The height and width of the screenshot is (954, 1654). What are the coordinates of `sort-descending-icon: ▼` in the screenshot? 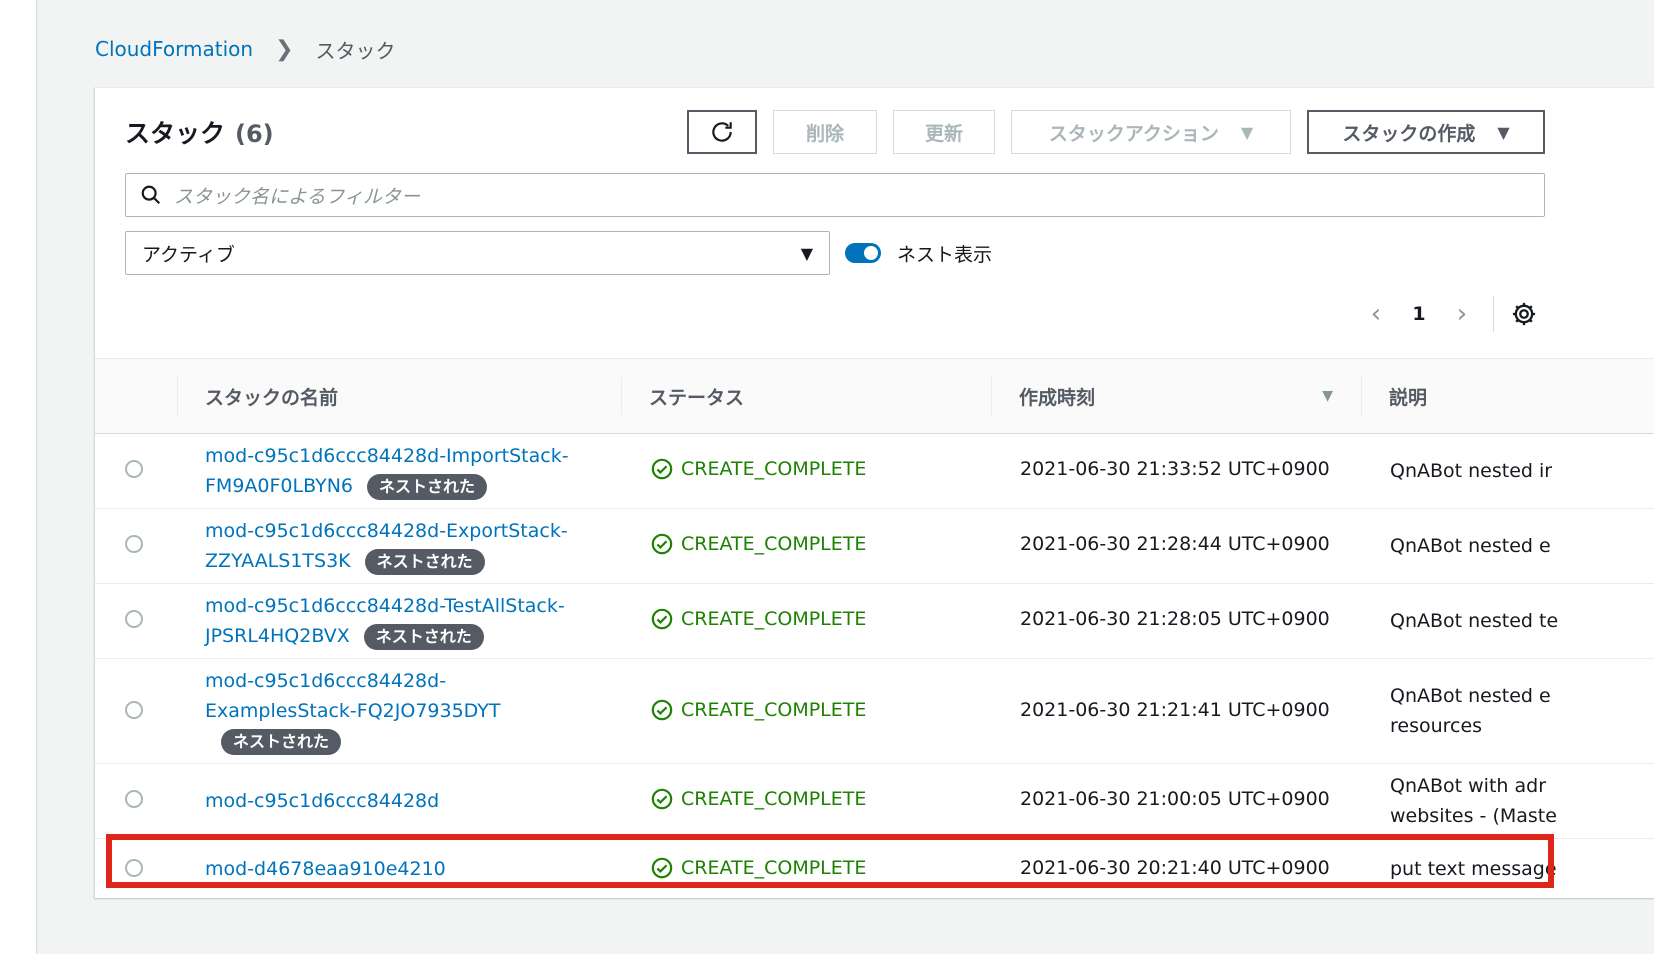 It's located at (1327, 396).